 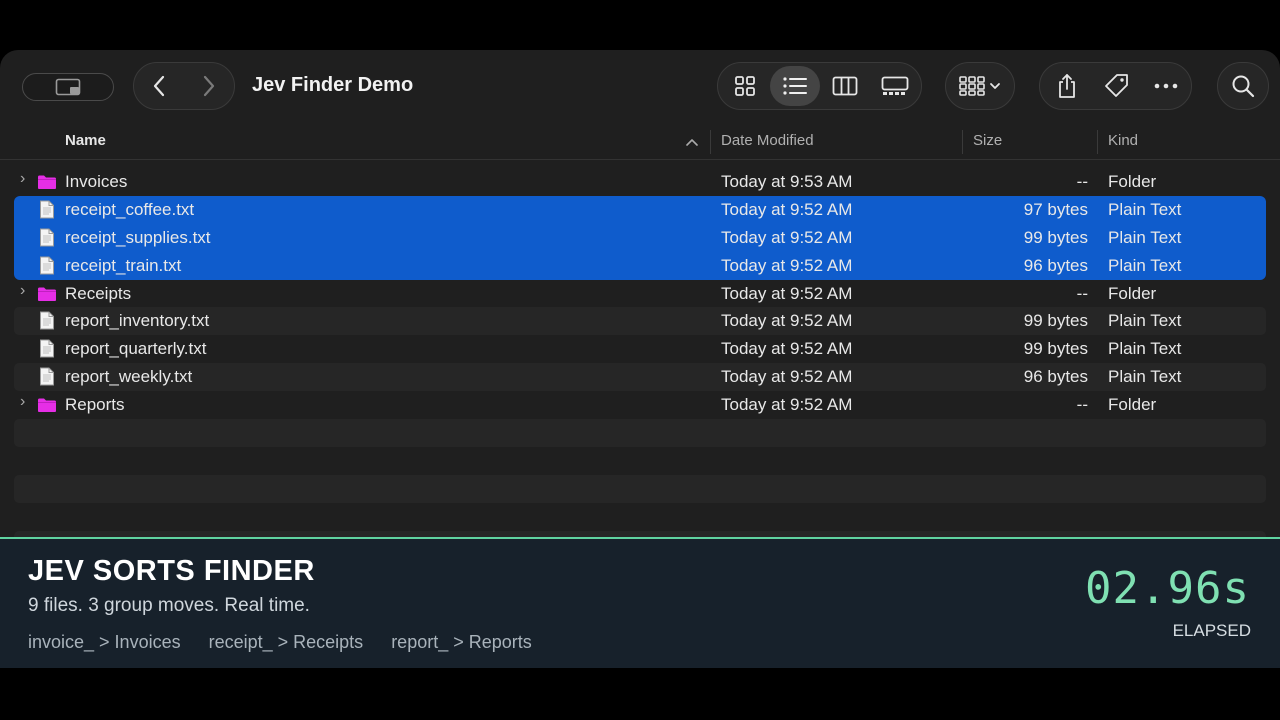 What do you see at coordinates (1123, 140) in the screenshot?
I see `column-header-kind: Kind` at bounding box center [1123, 140].